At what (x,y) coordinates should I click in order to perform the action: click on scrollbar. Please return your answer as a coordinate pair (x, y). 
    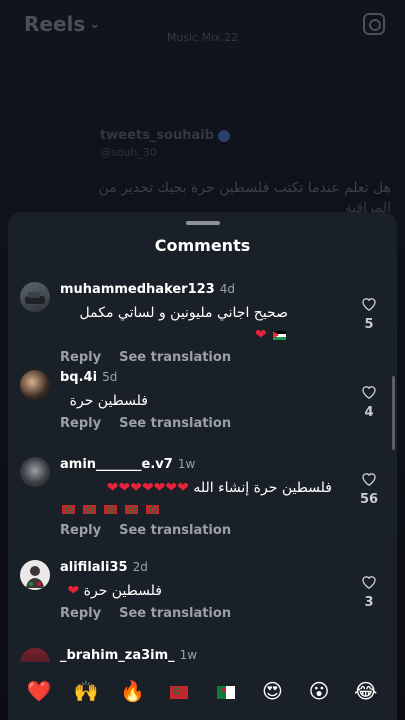
    Looking at the image, I should click on (393, 413).